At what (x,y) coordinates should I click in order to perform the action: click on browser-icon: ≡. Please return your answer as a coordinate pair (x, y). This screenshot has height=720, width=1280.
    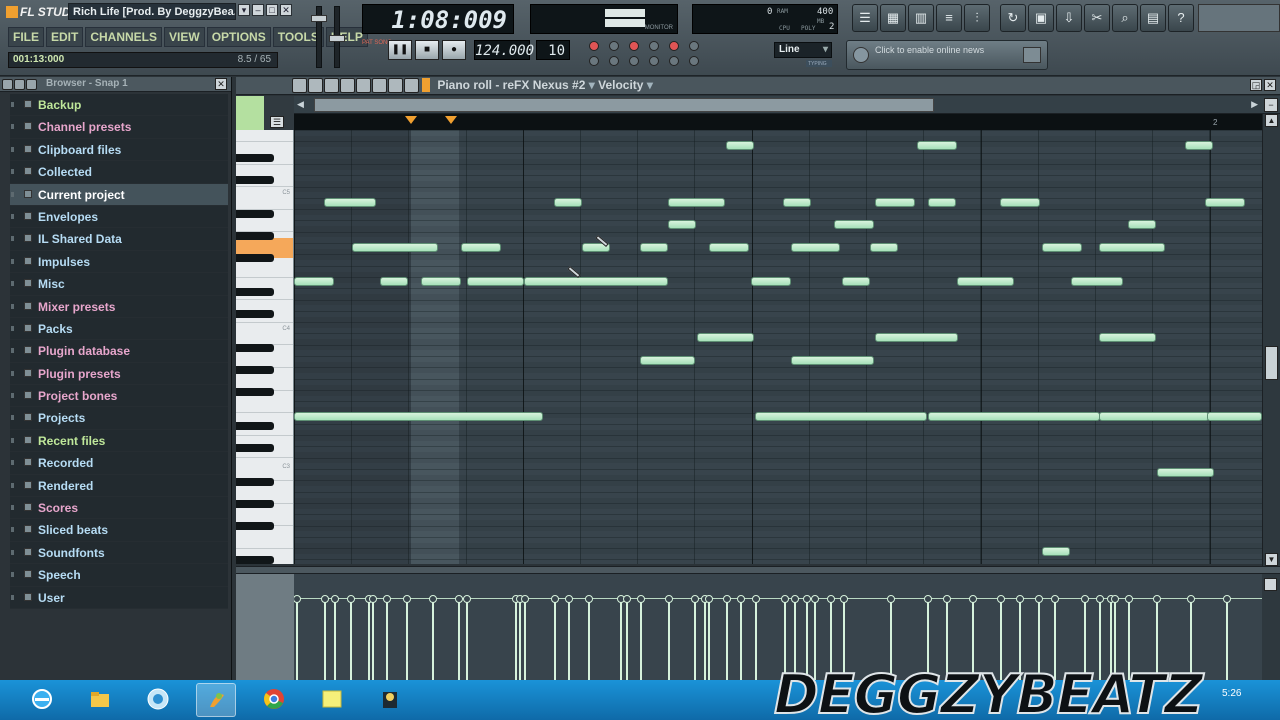
    Looking at the image, I should click on (949, 18).